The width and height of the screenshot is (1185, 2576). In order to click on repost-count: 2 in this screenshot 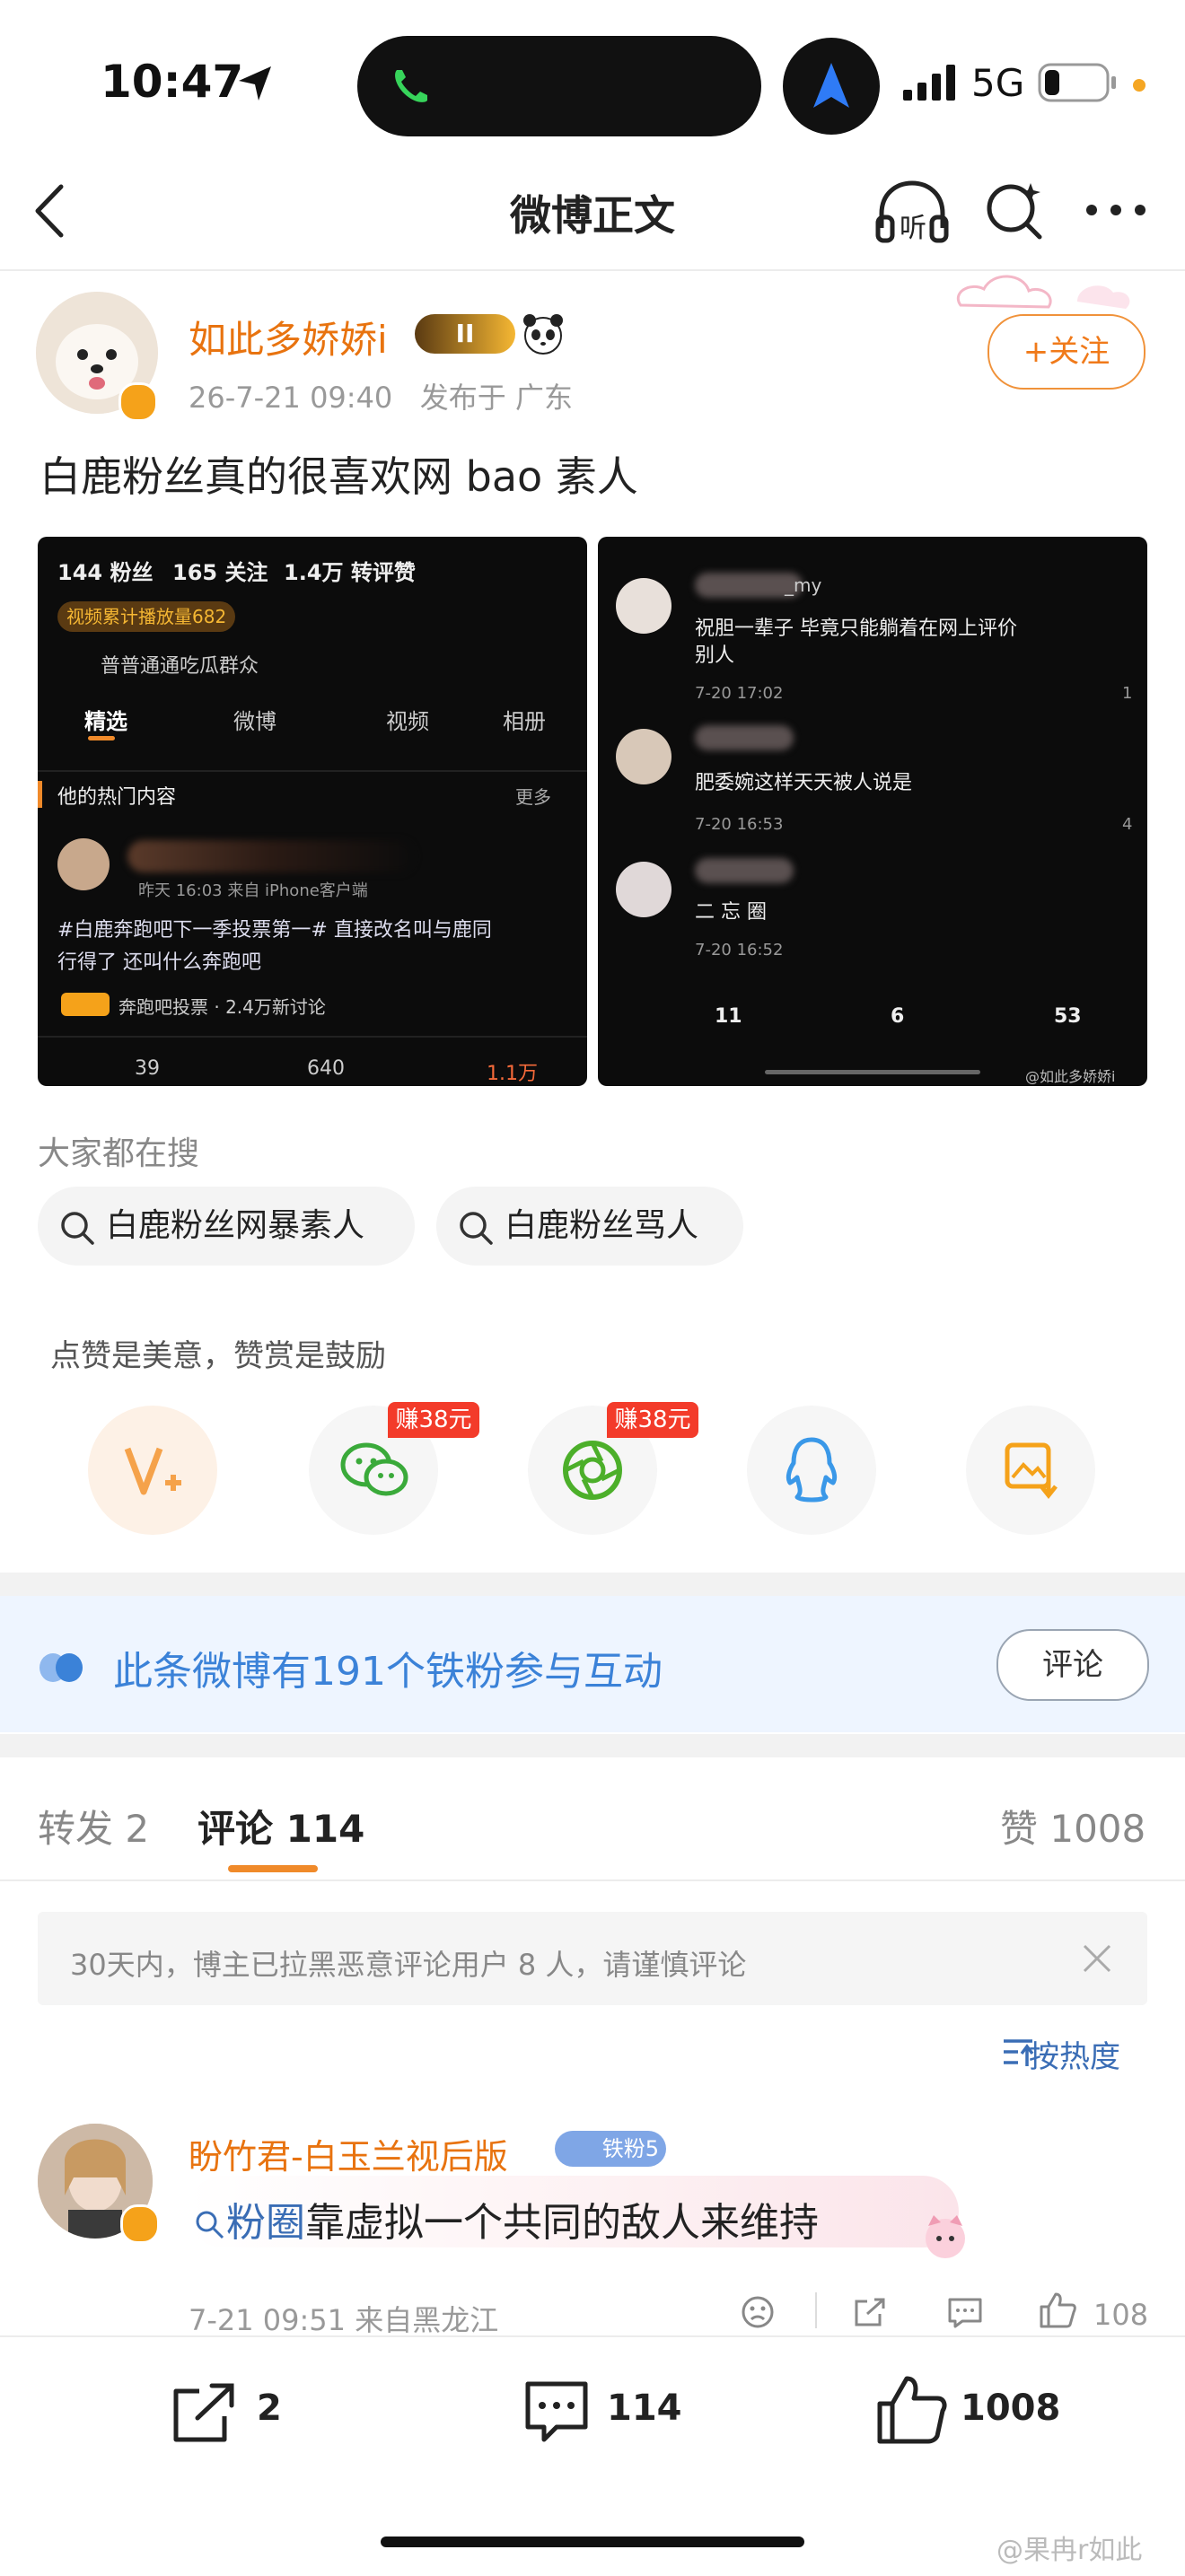, I will do `click(269, 2408)`.